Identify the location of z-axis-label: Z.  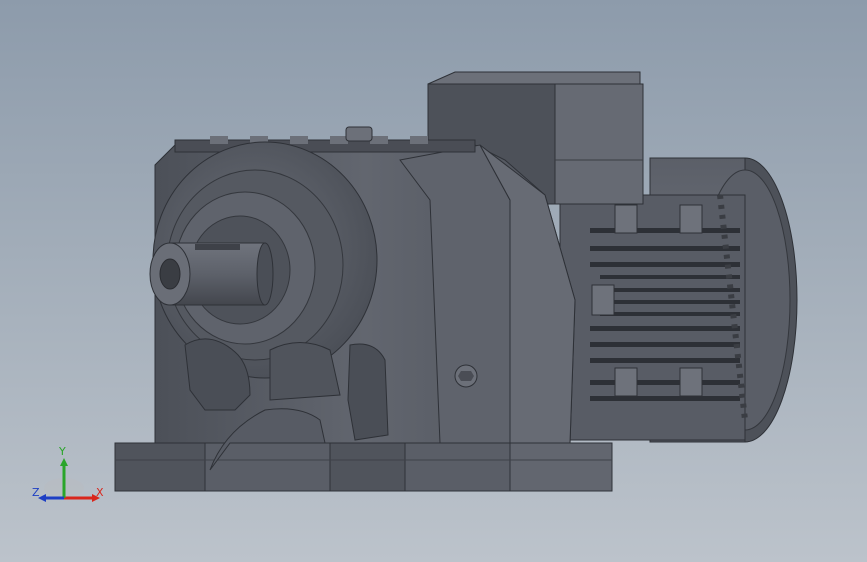
(36, 492).